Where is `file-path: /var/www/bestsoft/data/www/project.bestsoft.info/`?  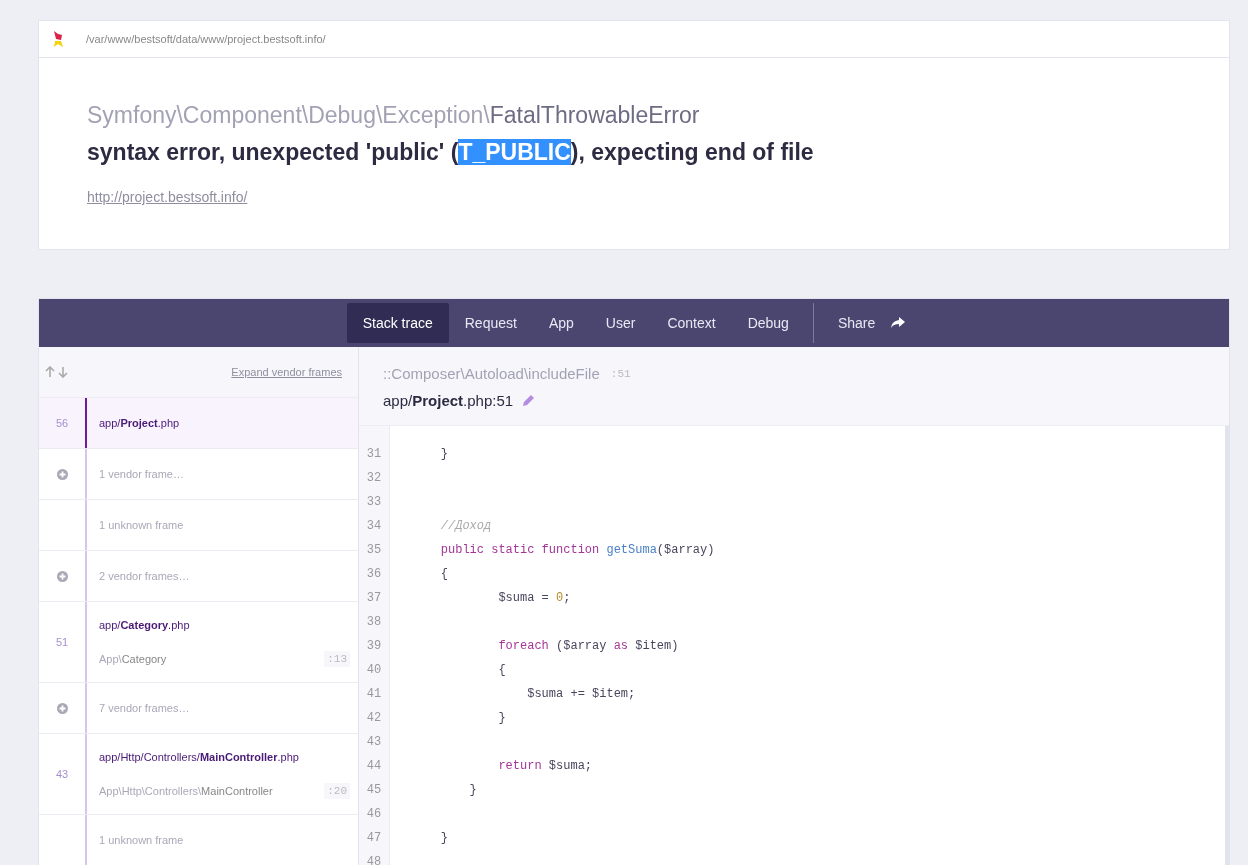
file-path: /var/www/bestsoft/data/www/project.bestsoft.info/ is located at coordinates (206, 39).